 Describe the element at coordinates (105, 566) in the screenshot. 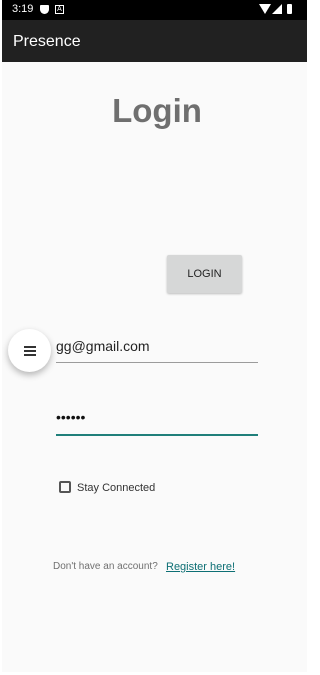

I see `account-prompt: Don't have an account?` at that location.